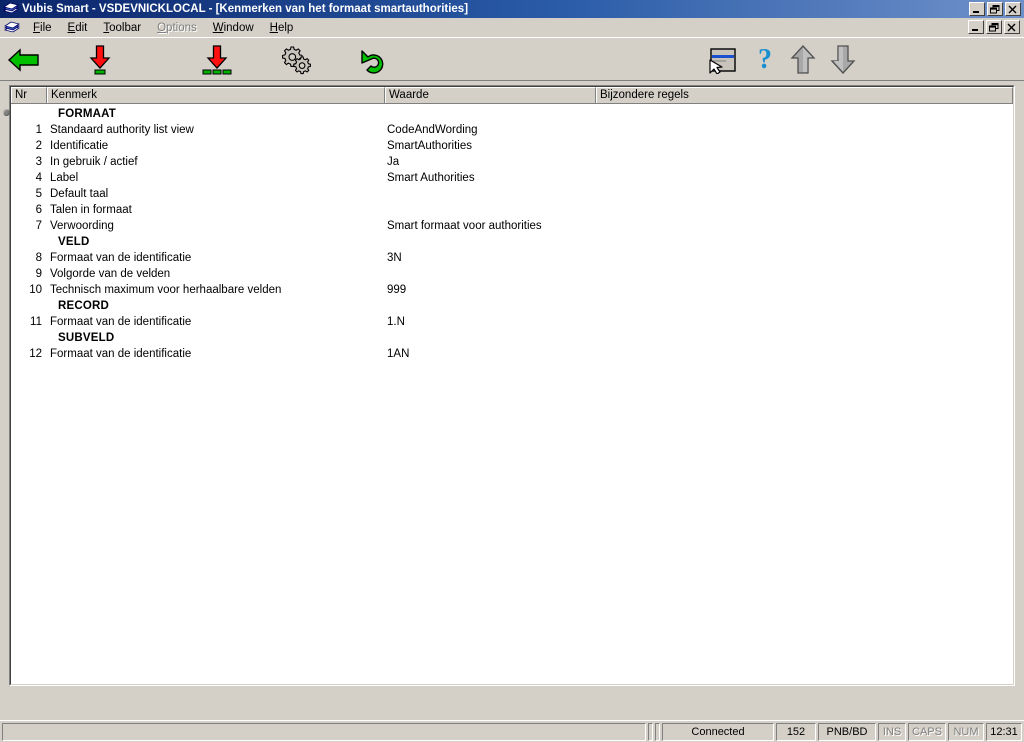 The width and height of the screenshot is (1024, 742). I want to click on table-row: 11 Formaat van de identificatie 1.N, so click(512, 322).